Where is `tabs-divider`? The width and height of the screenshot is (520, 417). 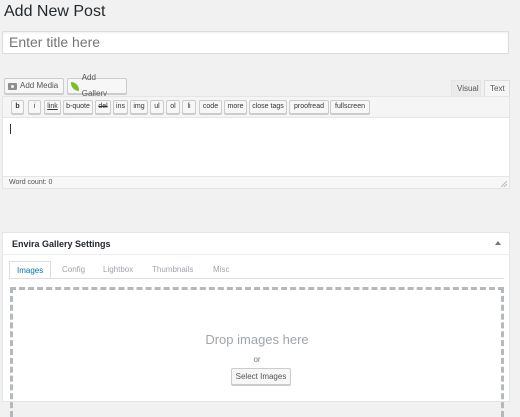
tabs-divider is located at coordinates (256, 278).